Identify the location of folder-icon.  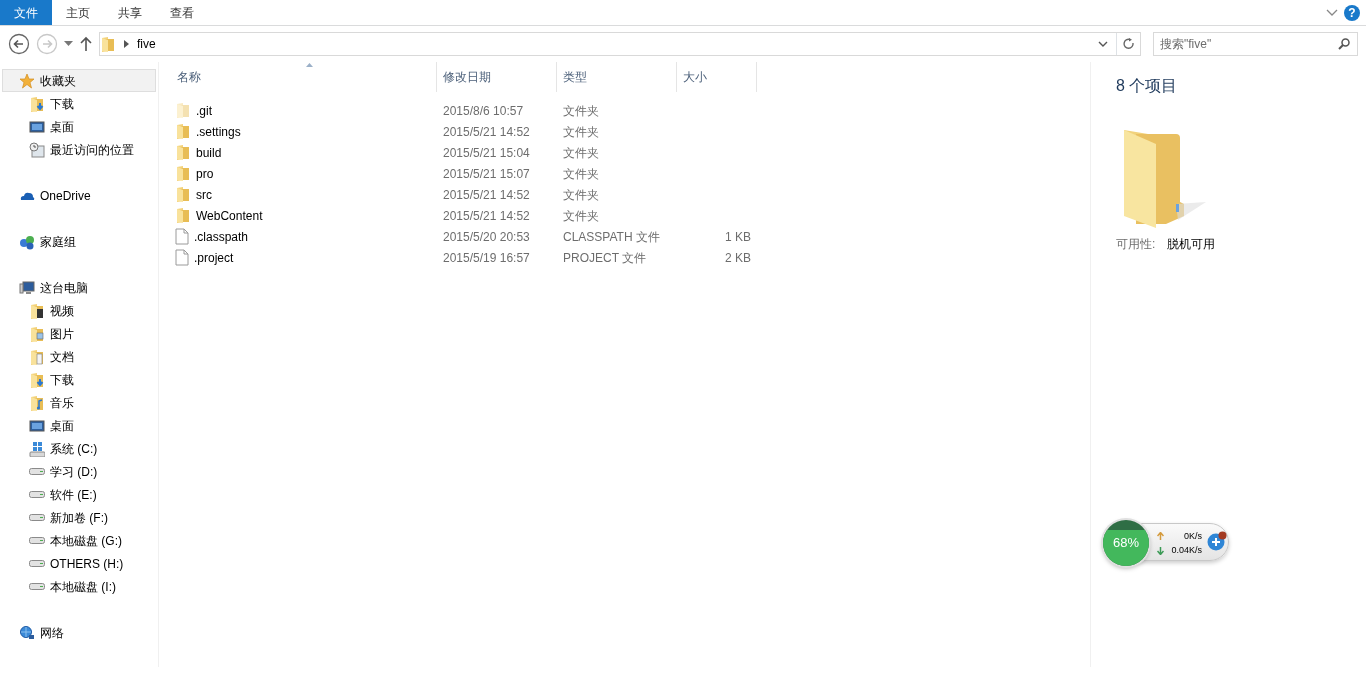
(108, 44).